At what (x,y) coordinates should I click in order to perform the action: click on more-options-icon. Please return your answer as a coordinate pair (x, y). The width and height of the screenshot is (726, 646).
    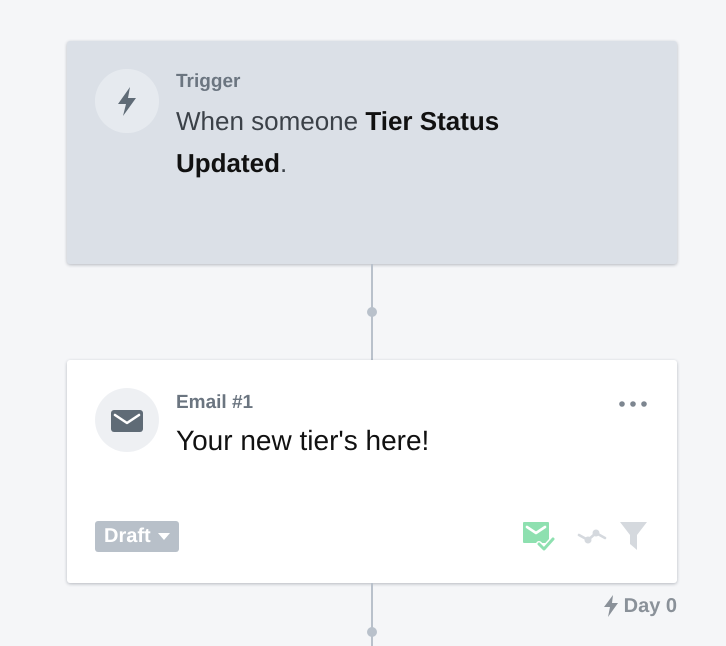
    Looking at the image, I should click on (633, 404).